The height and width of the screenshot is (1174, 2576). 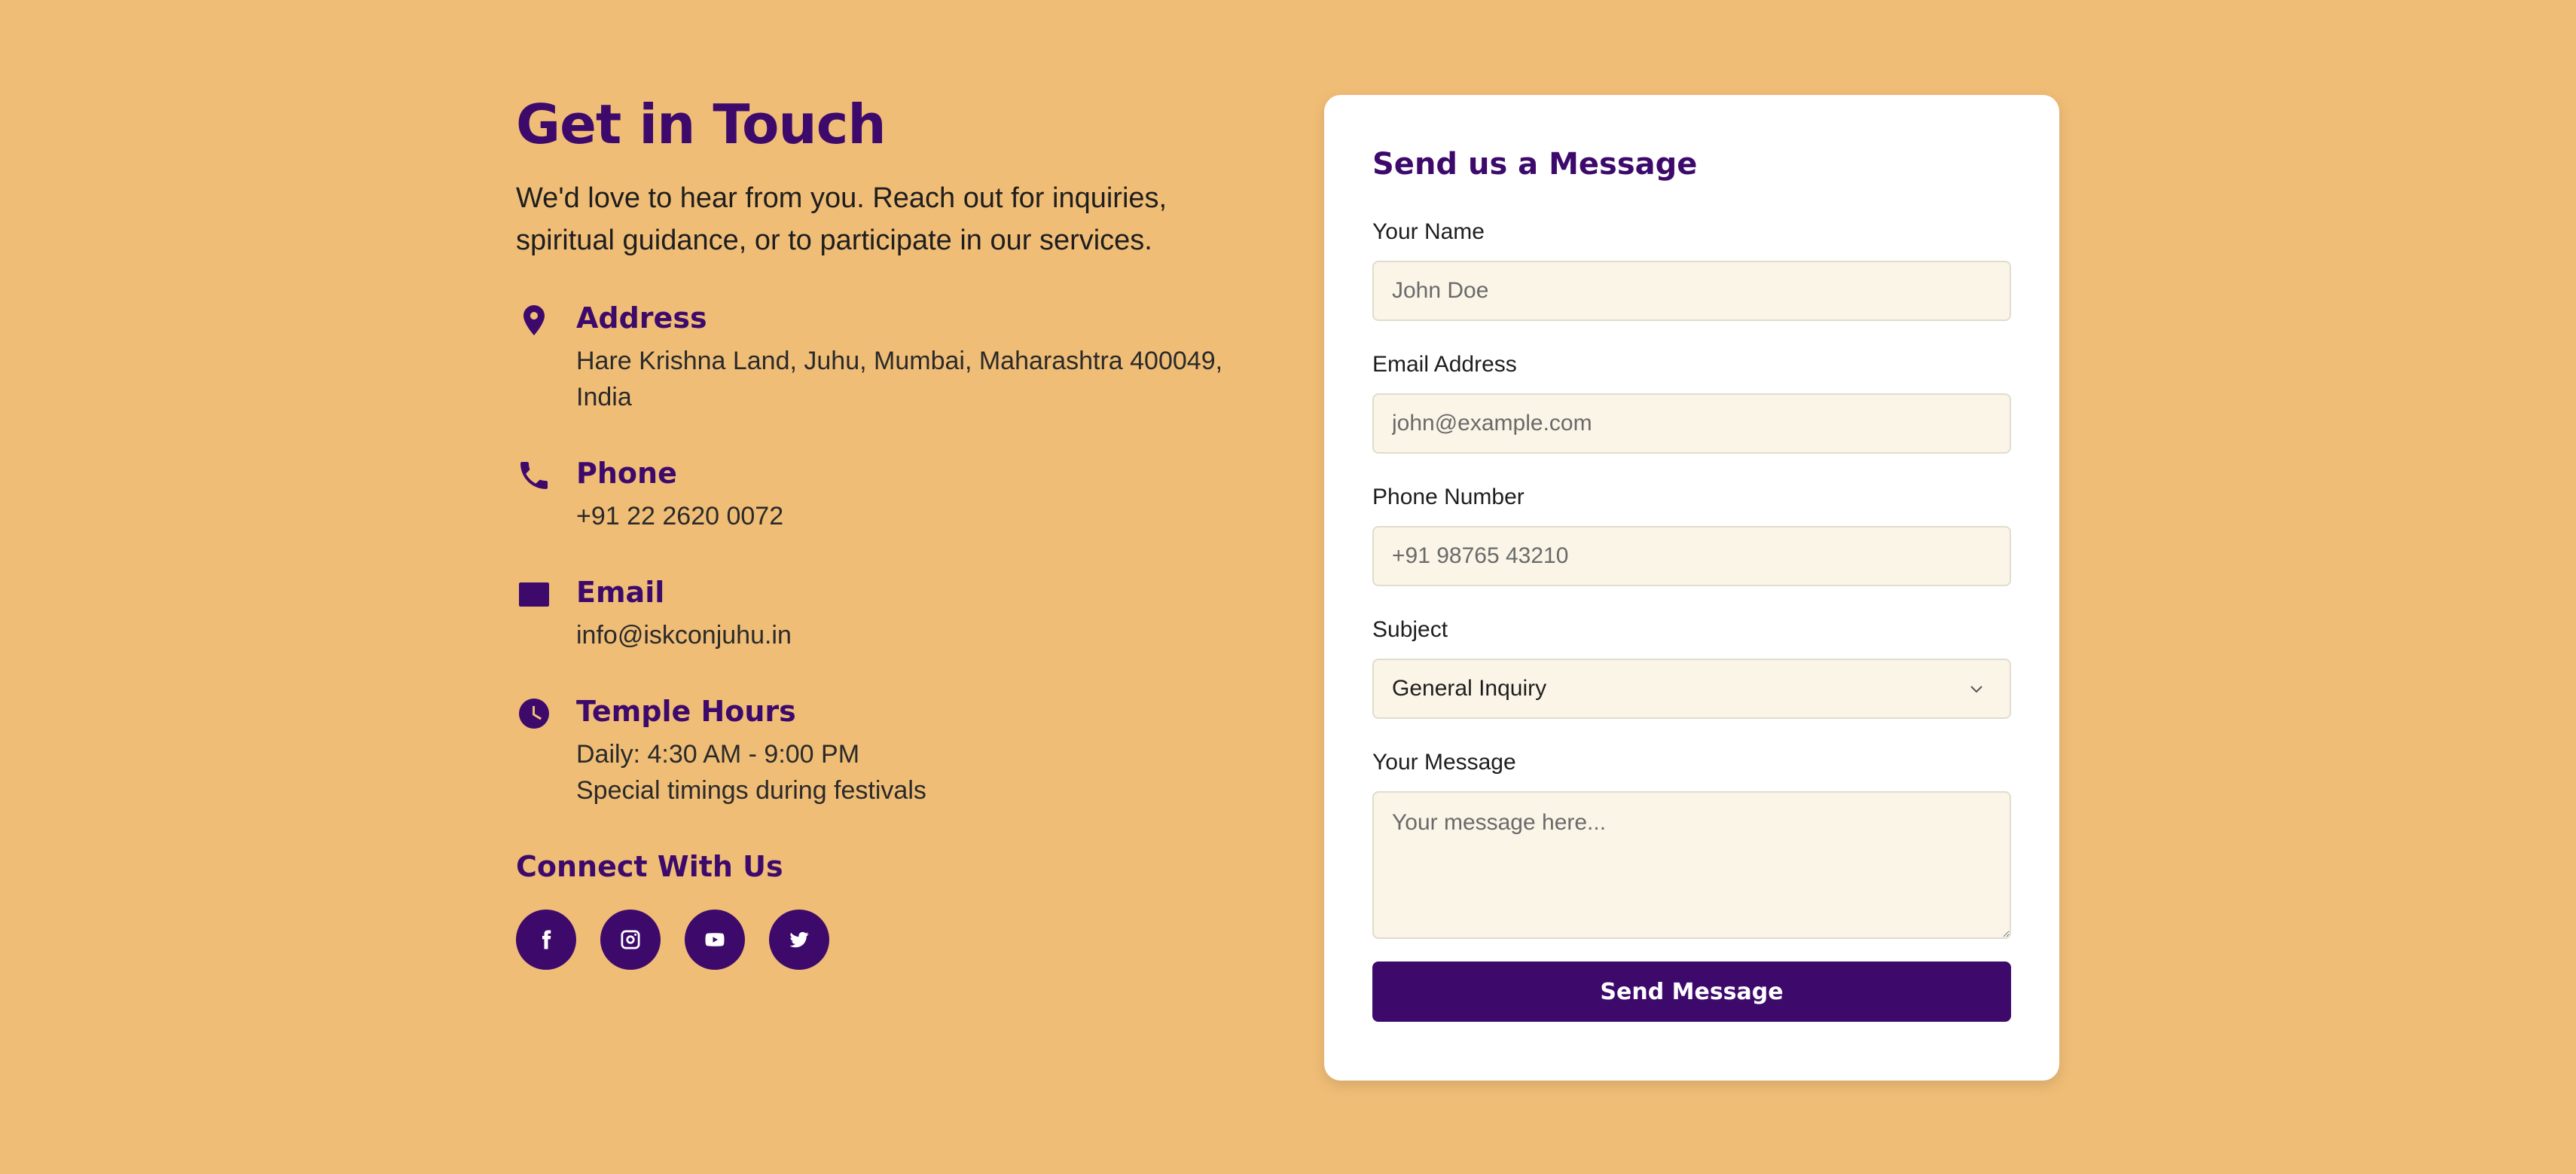 What do you see at coordinates (650, 866) in the screenshot?
I see `connect-heading: Connect With Us` at bounding box center [650, 866].